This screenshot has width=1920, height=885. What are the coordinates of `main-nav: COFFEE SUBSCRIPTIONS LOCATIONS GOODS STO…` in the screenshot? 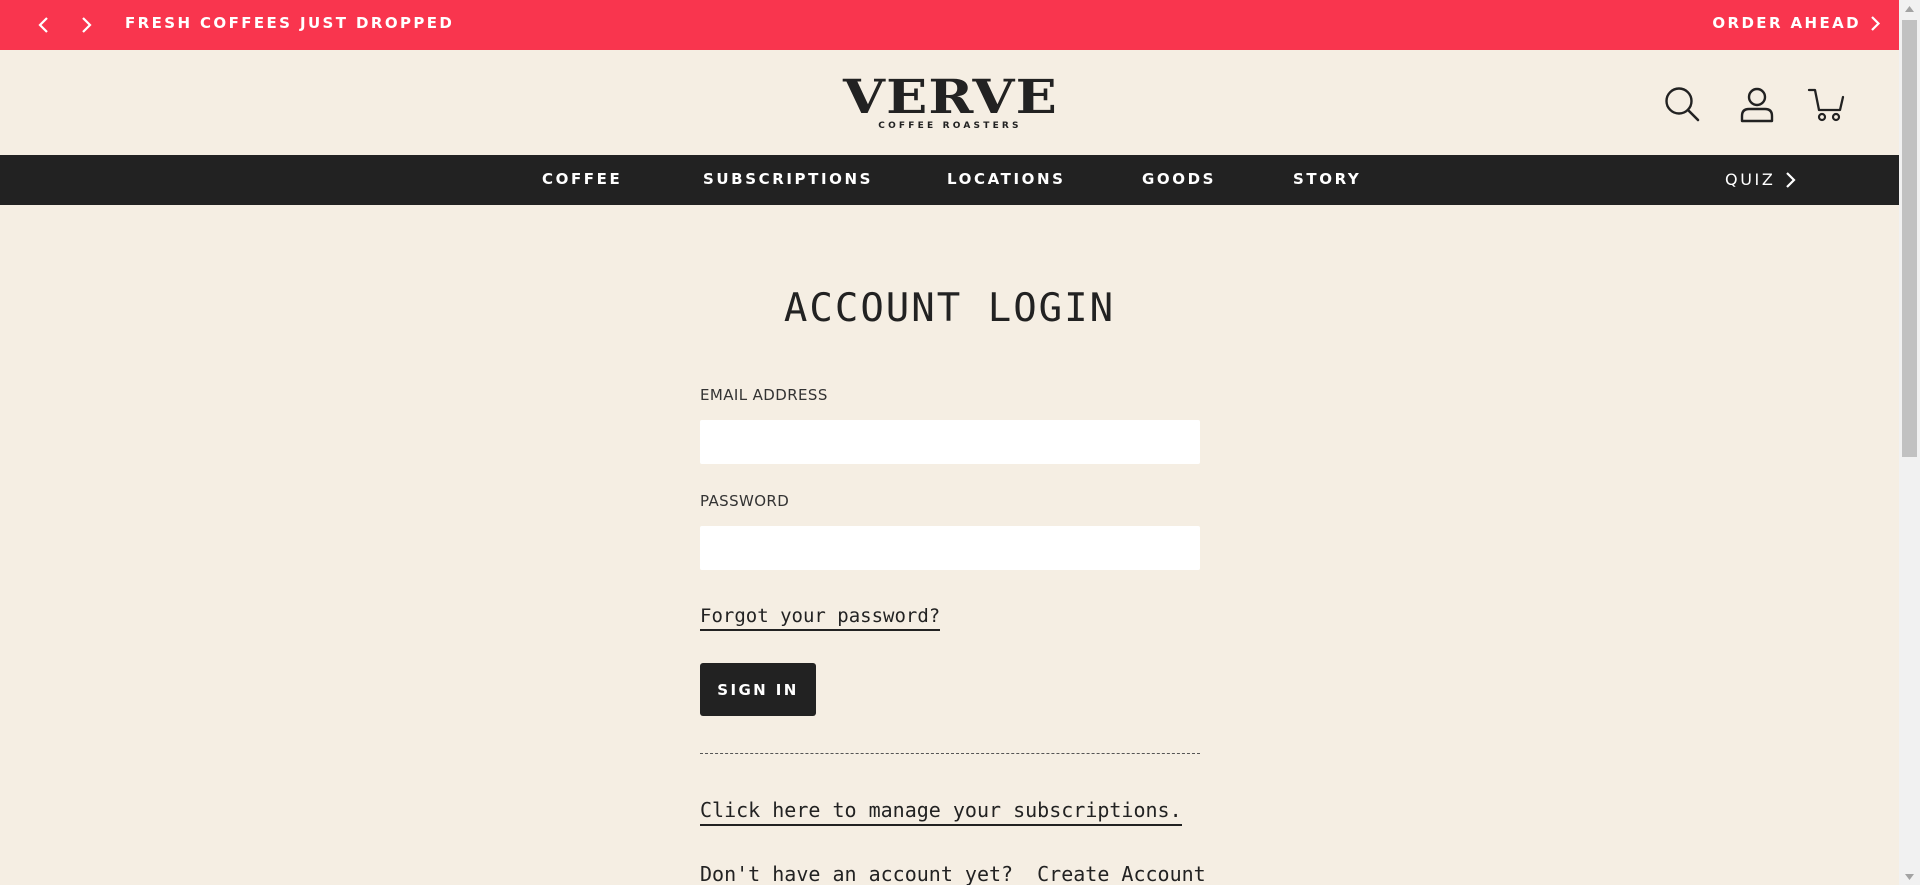 It's located at (949, 180).